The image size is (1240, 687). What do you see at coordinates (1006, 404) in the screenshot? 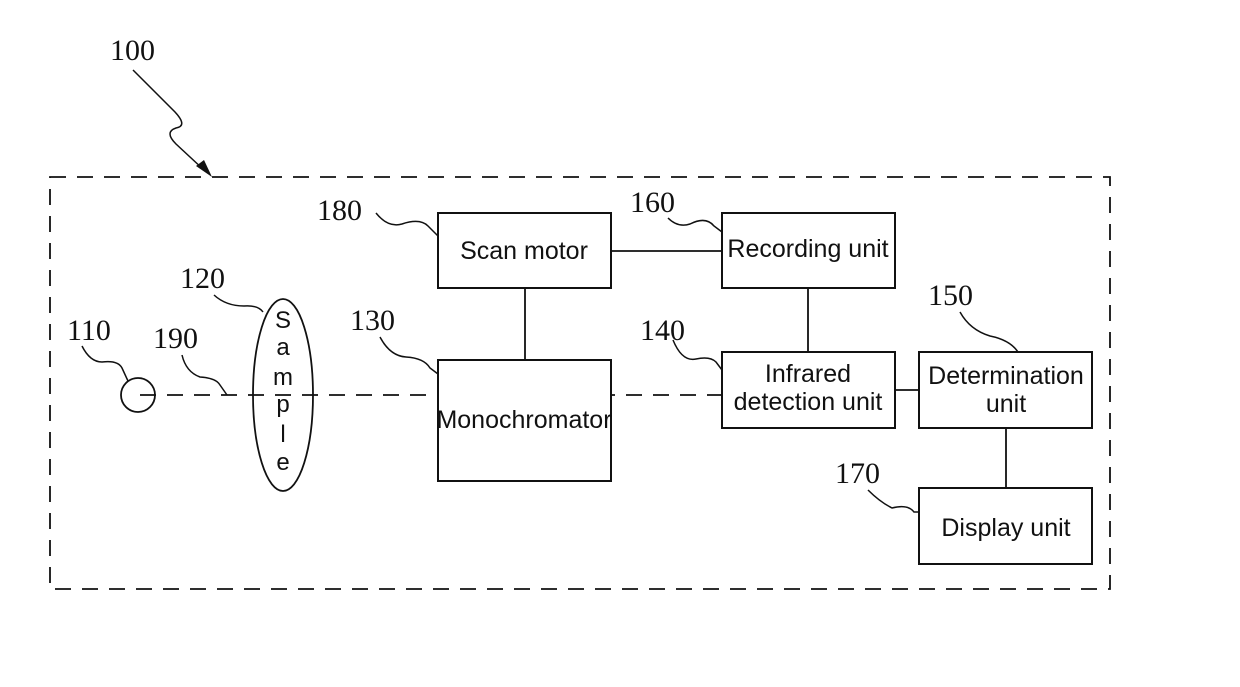
I see `determination-label-line2: unit` at bounding box center [1006, 404].